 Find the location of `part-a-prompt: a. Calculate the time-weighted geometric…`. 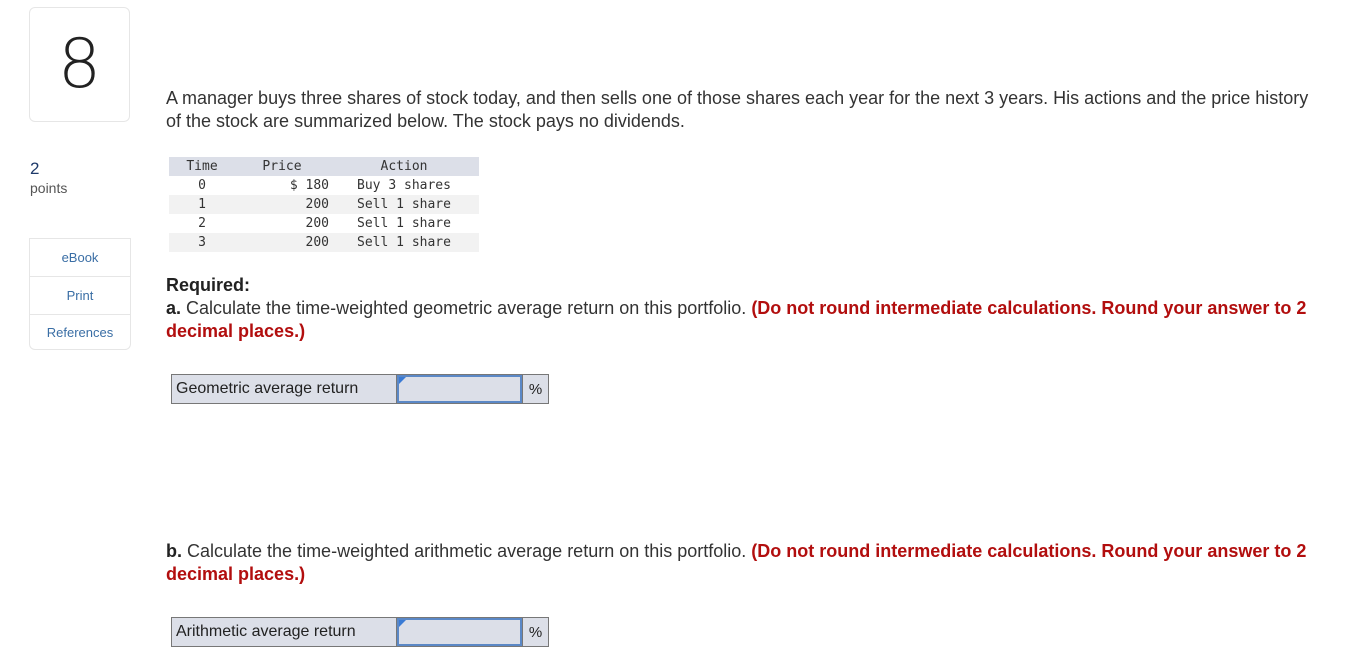

part-a-prompt: a. Calculate the time-weighted geometric… is located at coordinates (741, 320).